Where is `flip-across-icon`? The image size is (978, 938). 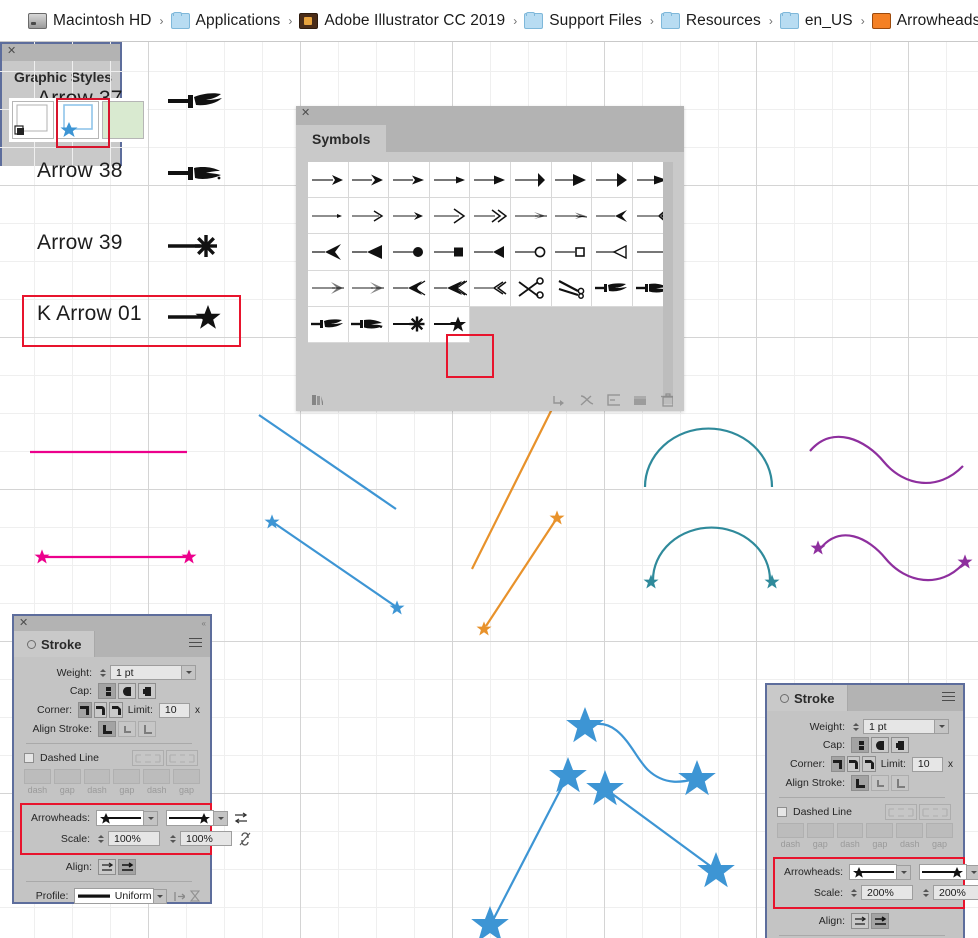
flip-across-icon is located at coordinates (195, 896).